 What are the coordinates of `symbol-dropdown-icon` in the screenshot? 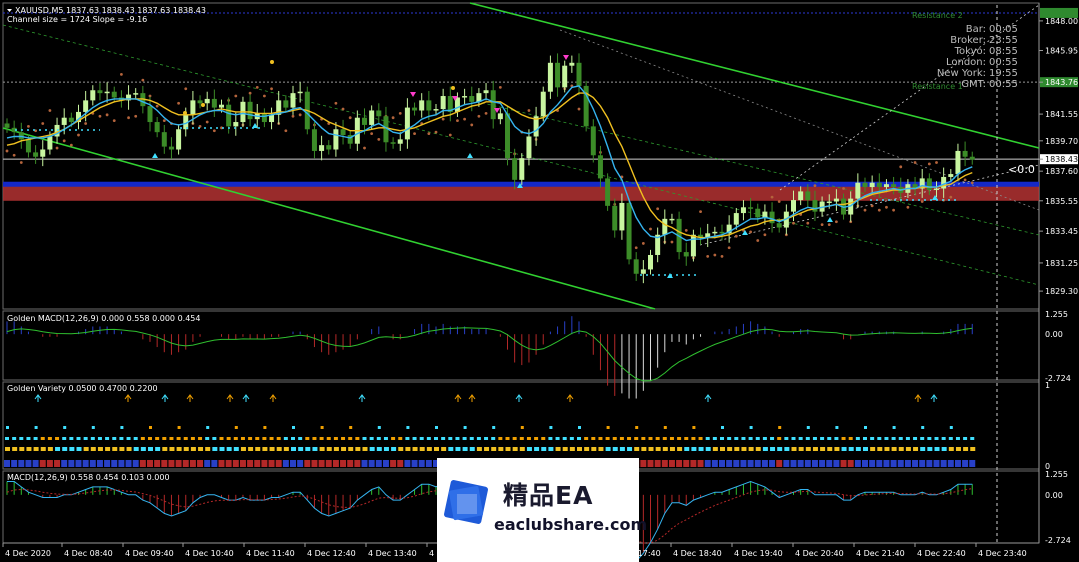 It's located at (9, 10).